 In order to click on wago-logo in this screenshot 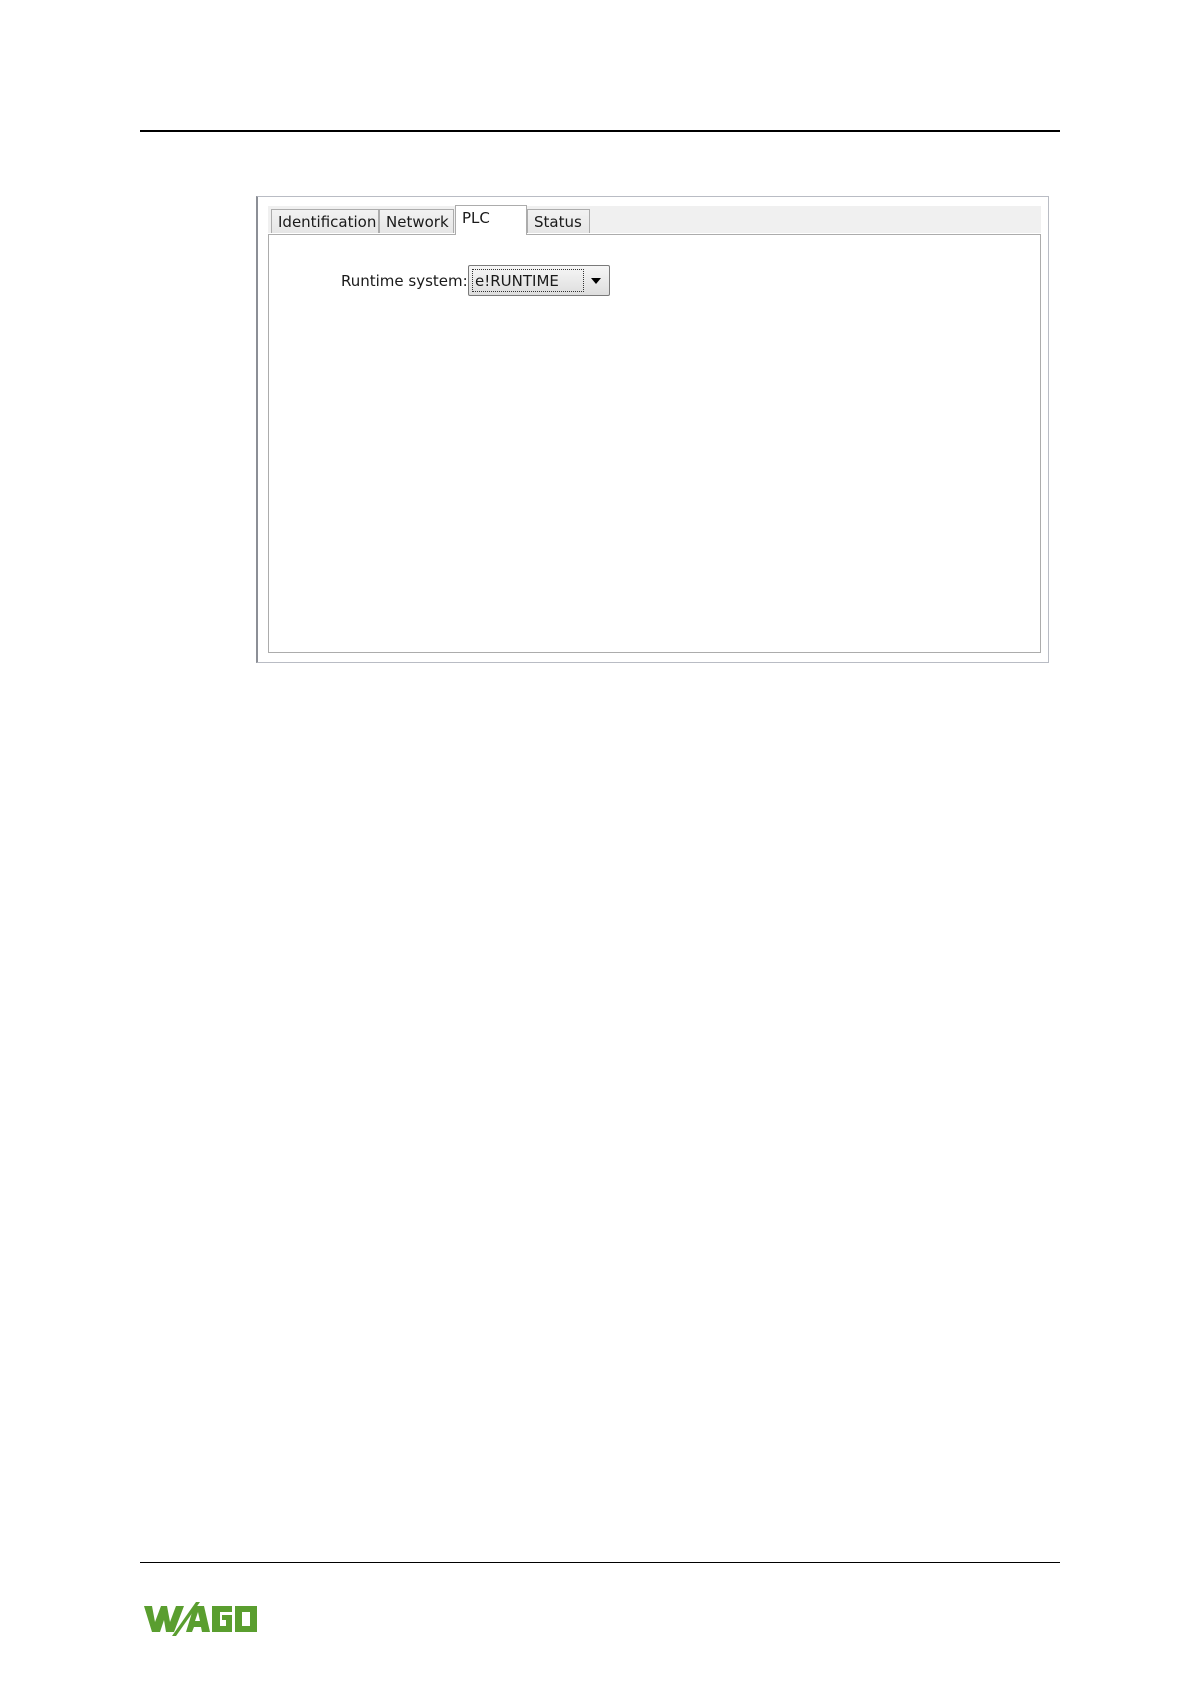, I will do `click(201, 1618)`.